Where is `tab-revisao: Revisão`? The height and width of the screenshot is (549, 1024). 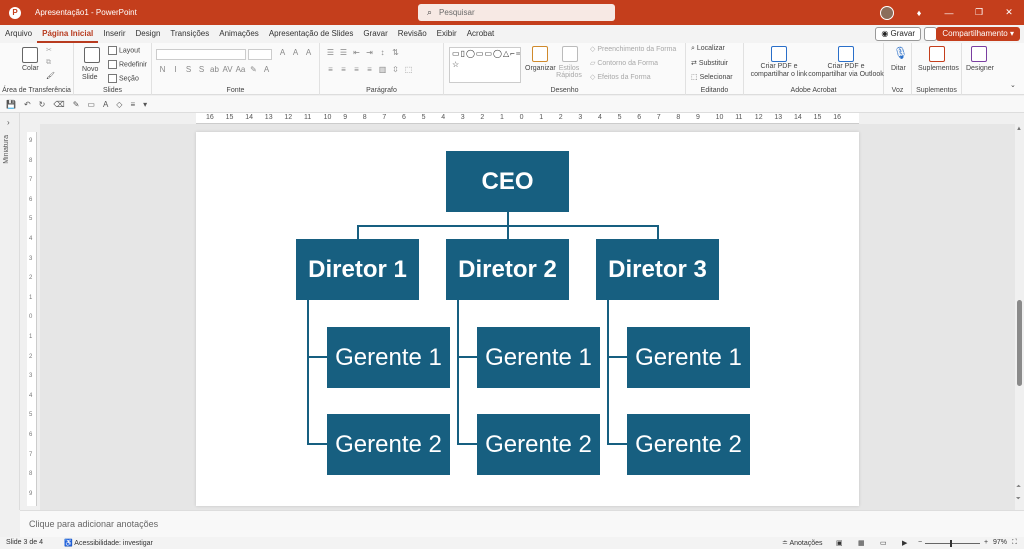
tab-revisao: Revisão is located at coordinates (412, 34).